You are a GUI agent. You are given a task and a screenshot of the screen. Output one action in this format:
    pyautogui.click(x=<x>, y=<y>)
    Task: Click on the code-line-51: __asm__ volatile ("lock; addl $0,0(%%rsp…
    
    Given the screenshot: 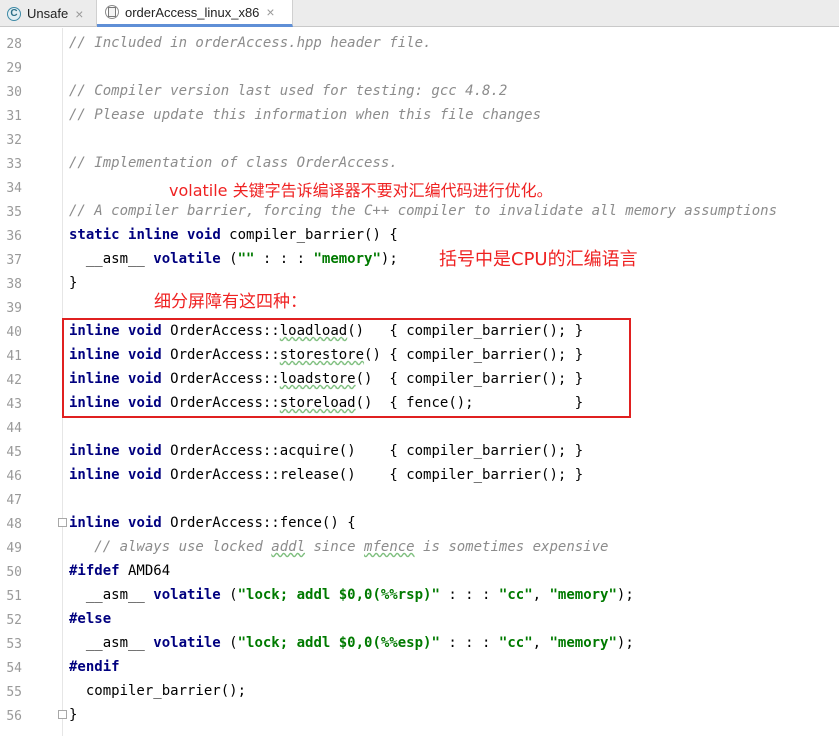 What is the action you would take?
    pyautogui.click(x=351, y=595)
    